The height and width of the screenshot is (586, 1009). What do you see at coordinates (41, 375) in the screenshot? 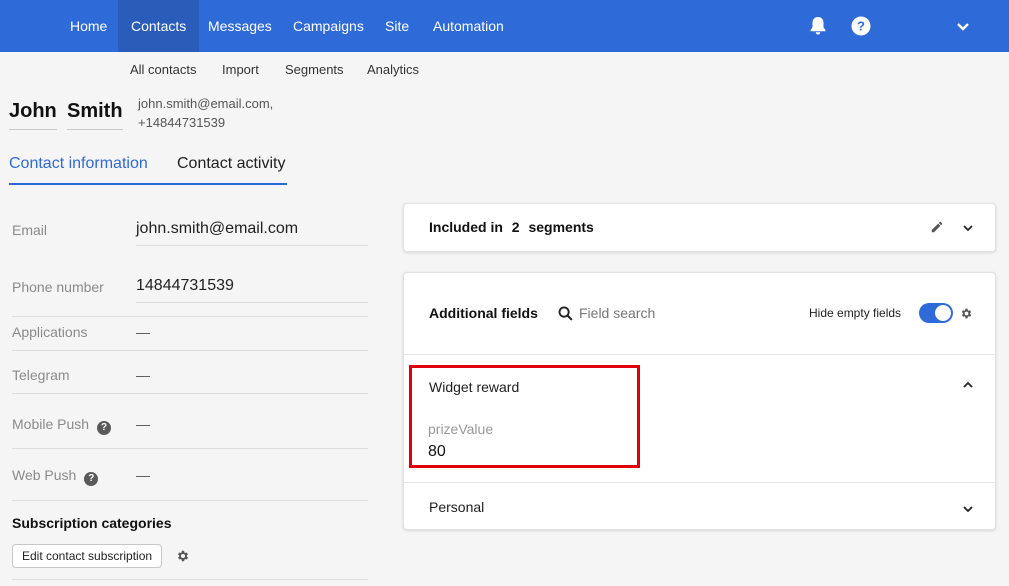
I see `telegram-label: Telegram` at bounding box center [41, 375].